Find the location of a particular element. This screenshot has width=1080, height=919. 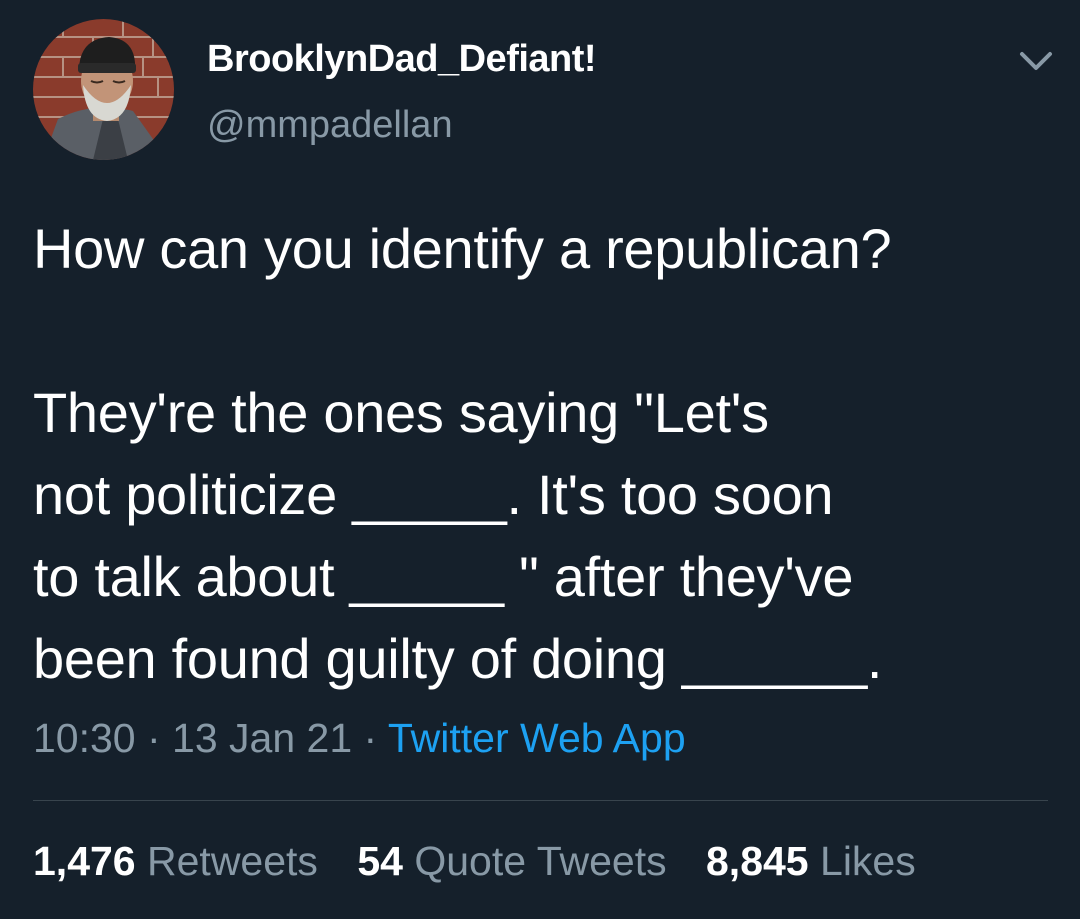

tweet-source-link: Twitter Web App is located at coordinates (537, 738).